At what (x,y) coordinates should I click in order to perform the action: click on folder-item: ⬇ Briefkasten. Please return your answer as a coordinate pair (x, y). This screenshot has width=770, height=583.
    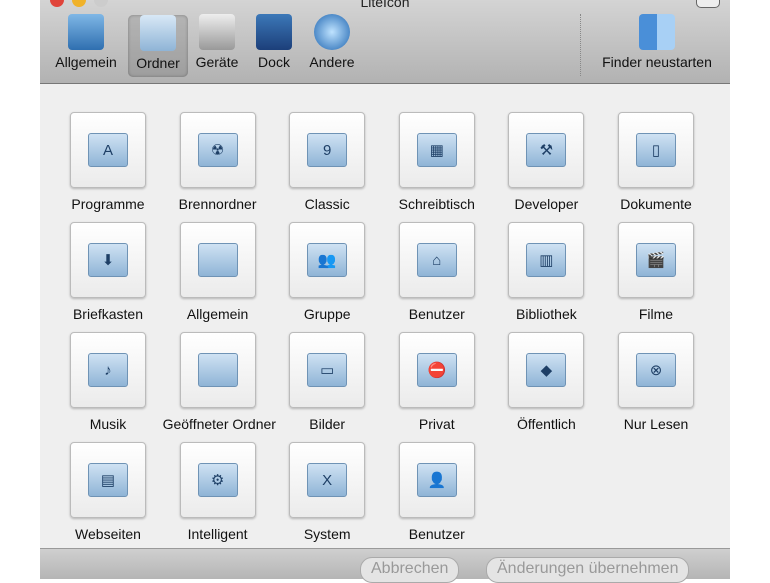
    Looking at the image, I should click on (108, 272).